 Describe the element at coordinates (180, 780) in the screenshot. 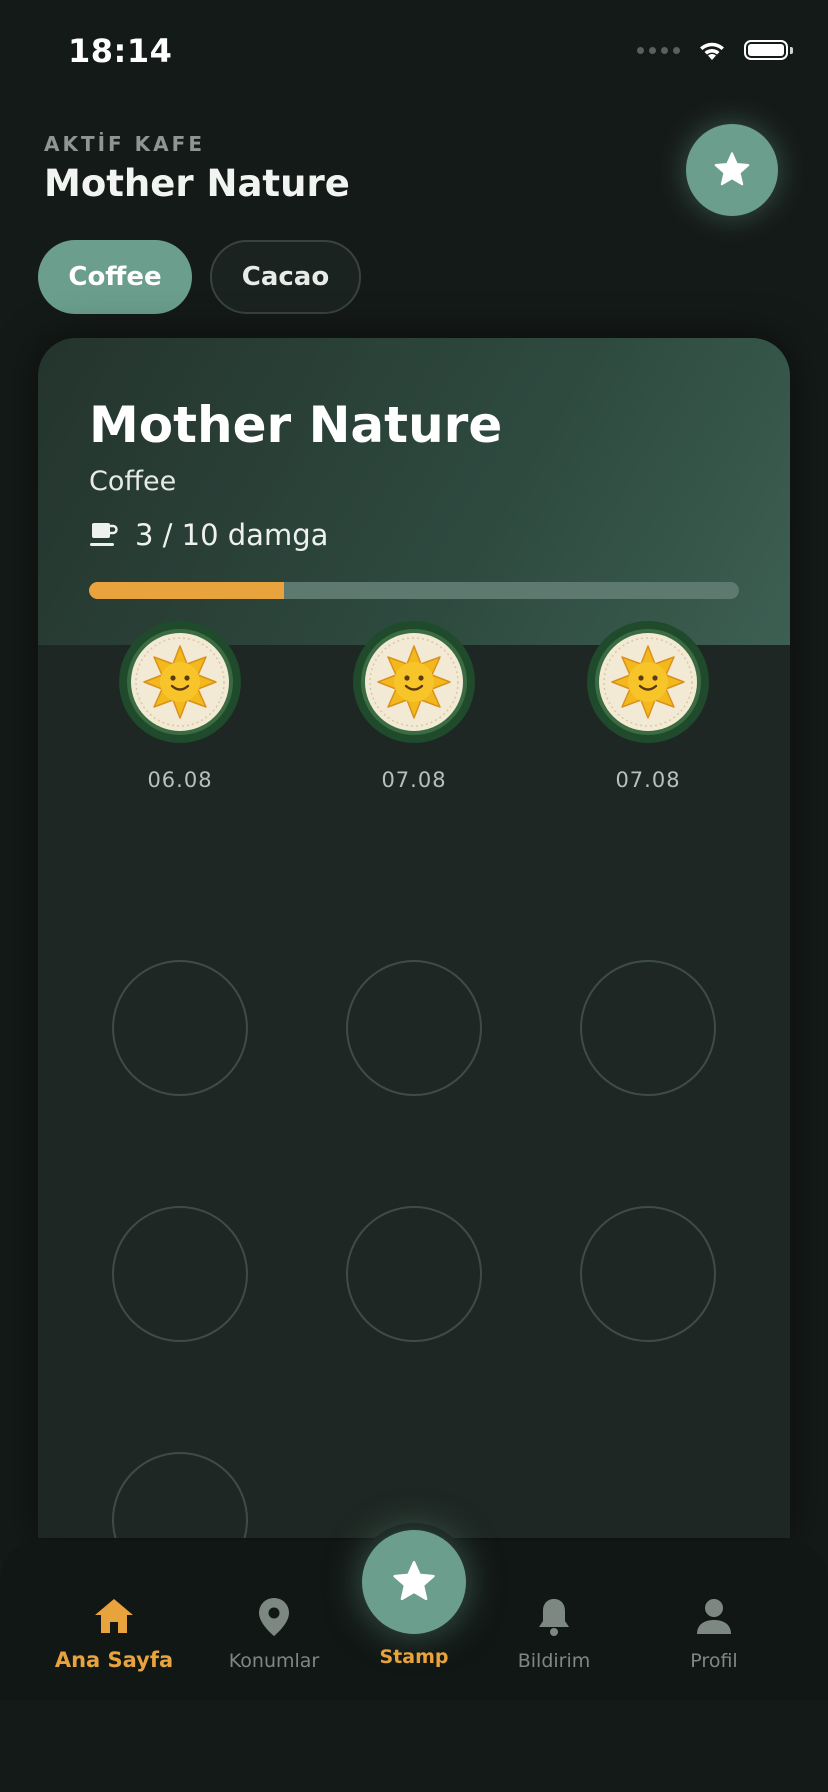

I see `stamp-date: 06.08` at that location.